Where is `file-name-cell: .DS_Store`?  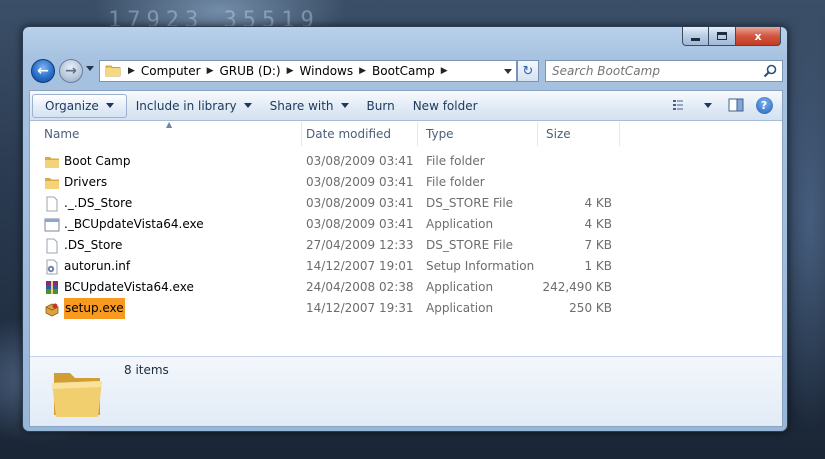 file-name-cell: .DS_Store is located at coordinates (83, 245).